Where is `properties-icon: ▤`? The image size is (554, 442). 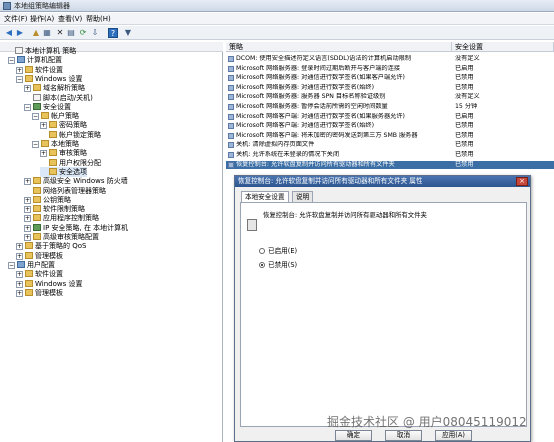 properties-icon: ▤ is located at coordinates (71, 33).